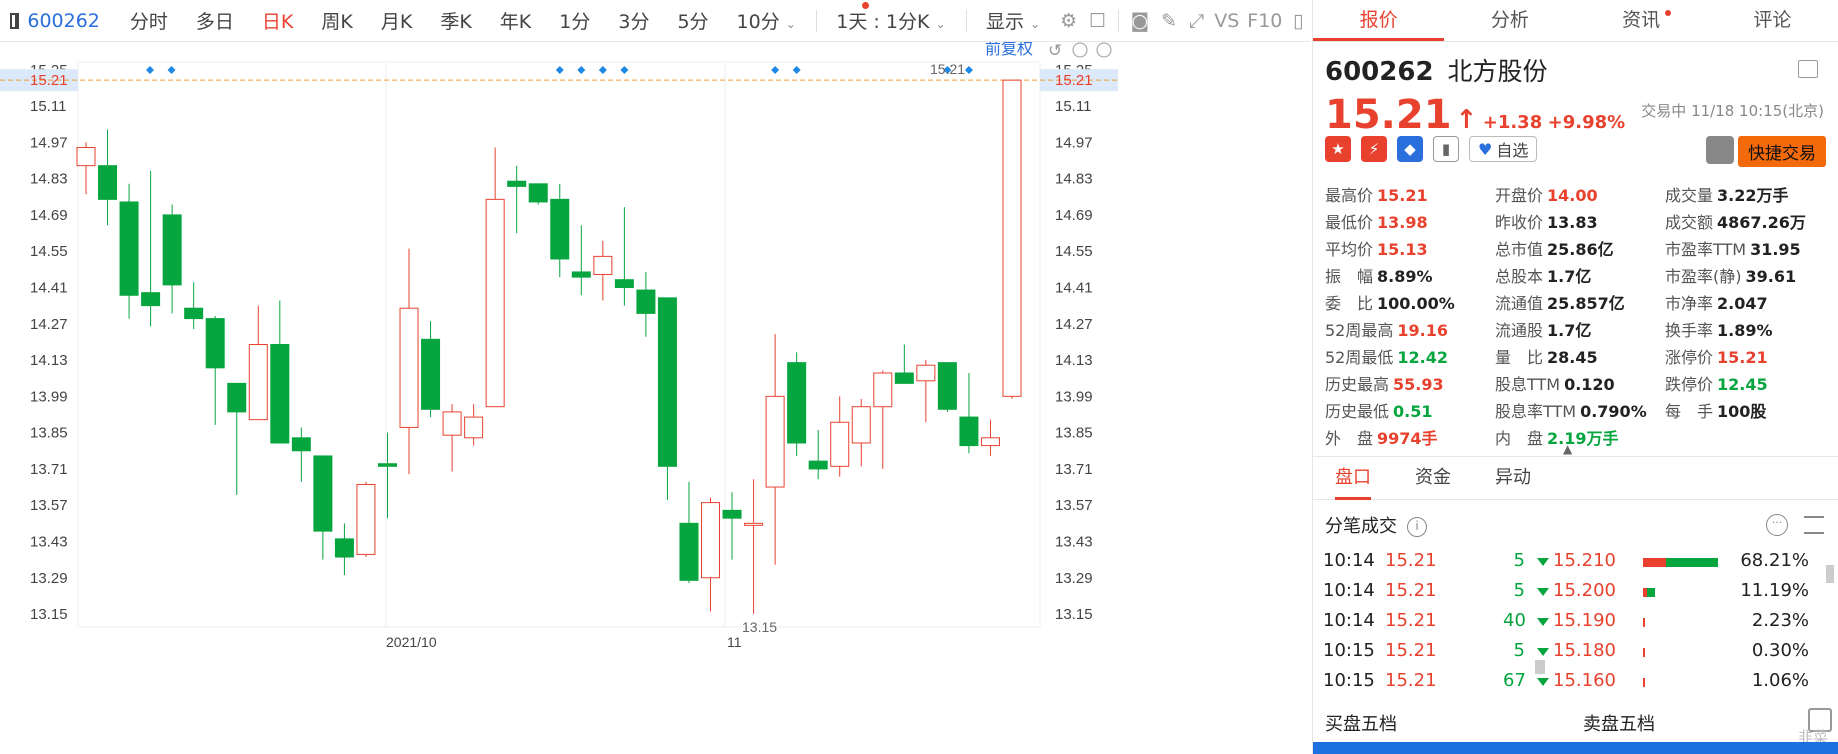 The image size is (1838, 754). Describe the element at coordinates (1410, 249) in the screenshot. I see `stat-cell: 平均价 15.13` at that location.